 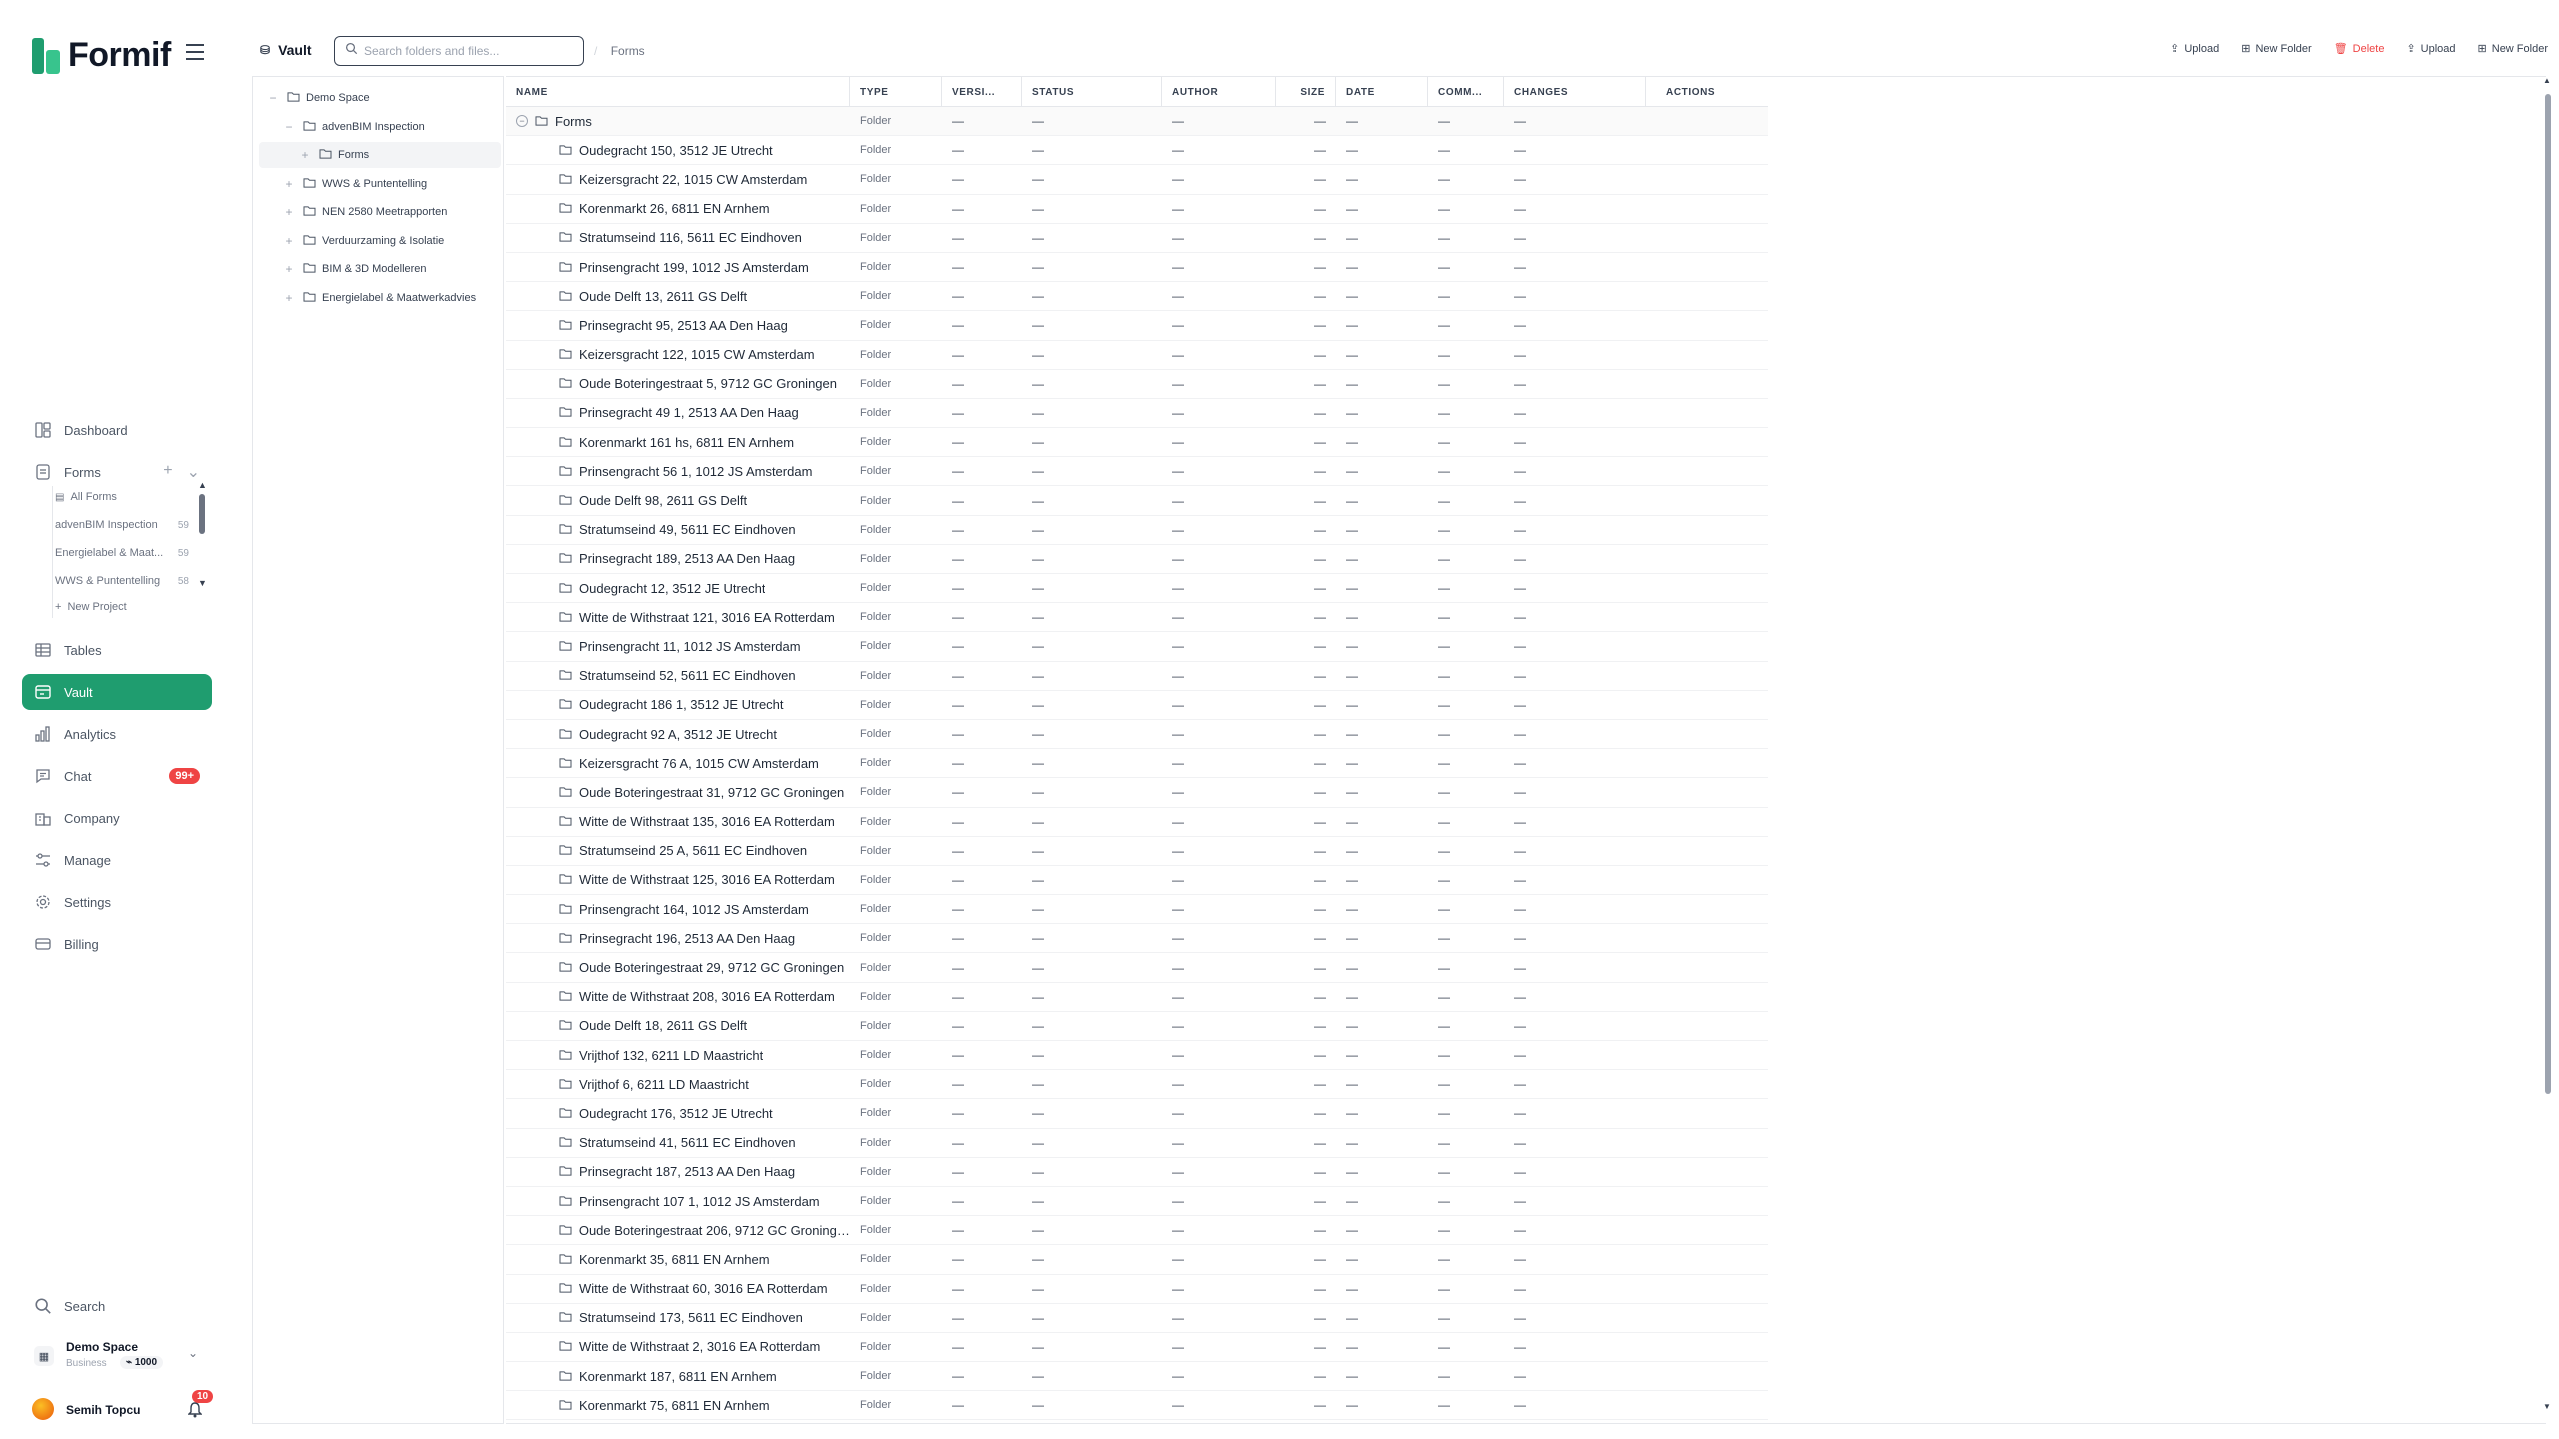 I want to click on name-cell: Prinsengracht 199, 1012 JS Amsterdam, so click(x=678, y=267).